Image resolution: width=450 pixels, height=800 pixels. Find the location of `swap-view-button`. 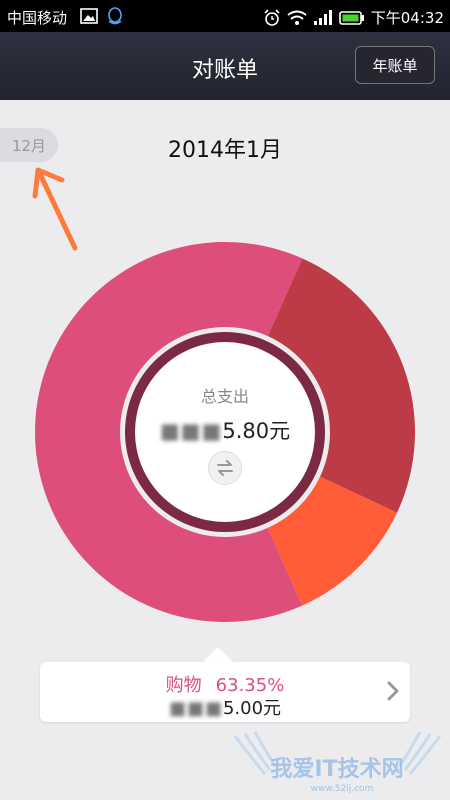

swap-view-button is located at coordinates (225, 468).